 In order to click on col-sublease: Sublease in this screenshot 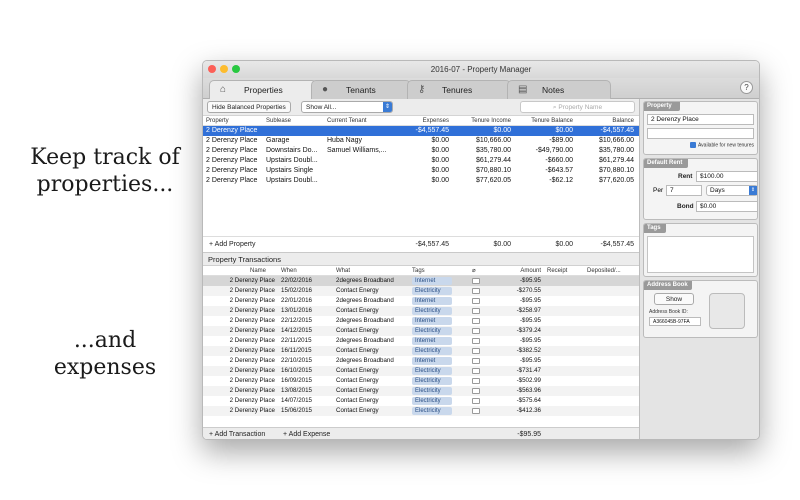, I will do `click(293, 120)`.